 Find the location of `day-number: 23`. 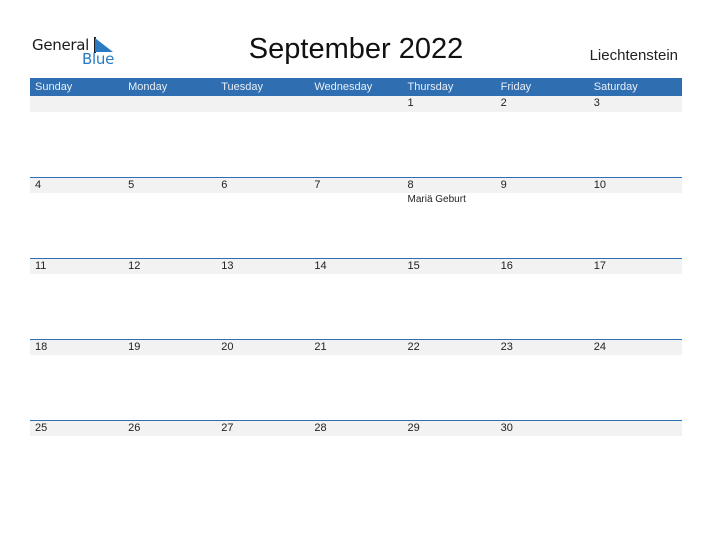

day-number: 23 is located at coordinates (506, 347).